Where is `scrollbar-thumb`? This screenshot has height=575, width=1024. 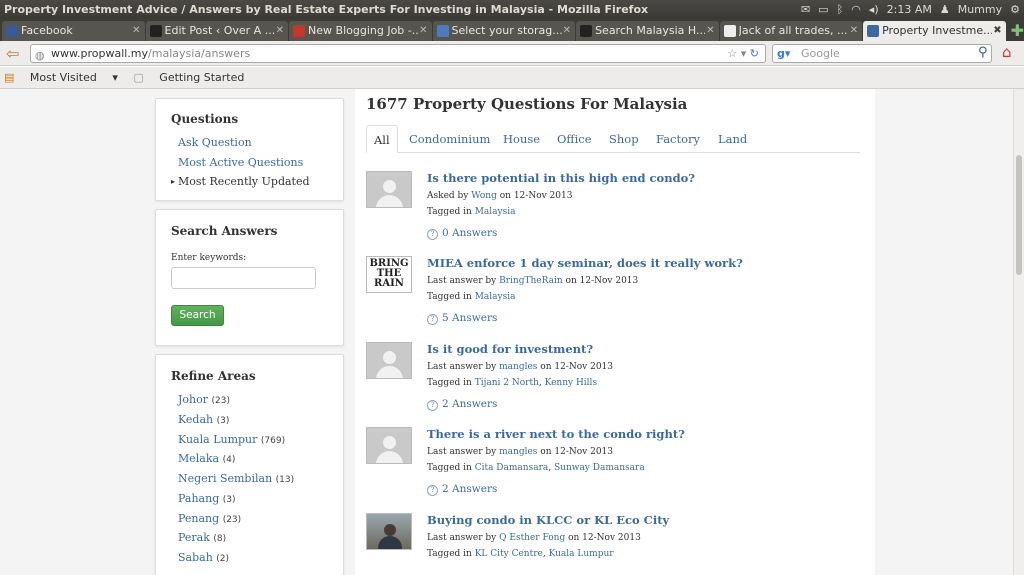 scrollbar-thumb is located at coordinates (1019, 215).